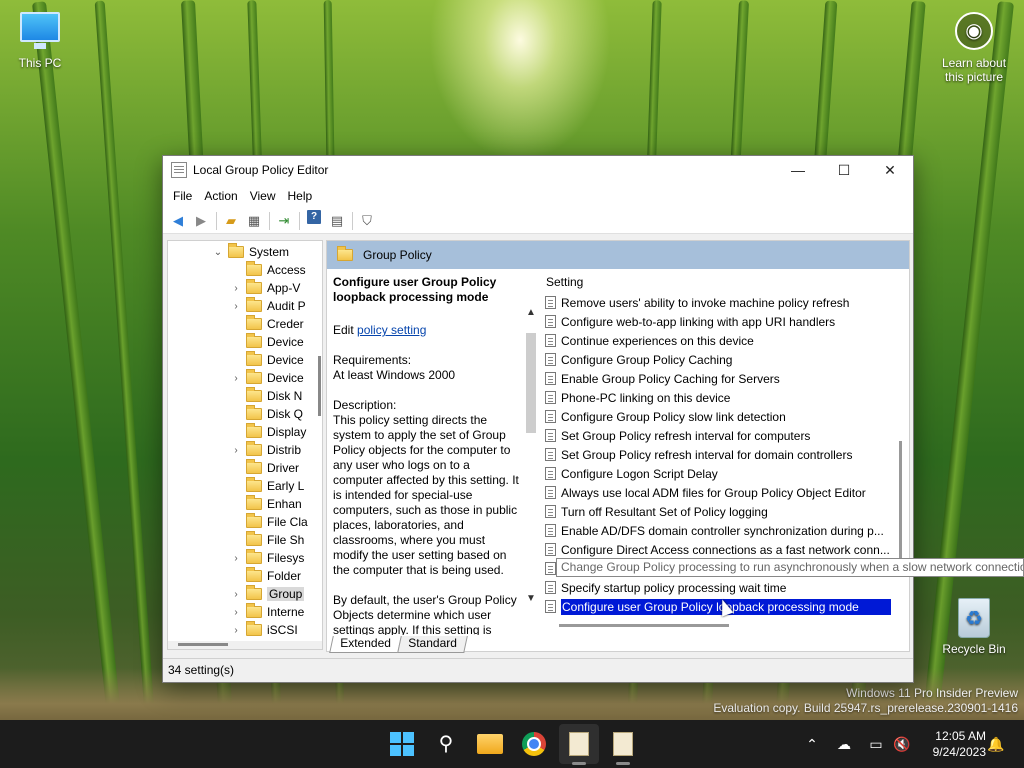 This screenshot has height=768, width=1024. What do you see at coordinates (623, 744) in the screenshot?
I see `notepad-taskbar-button` at bounding box center [623, 744].